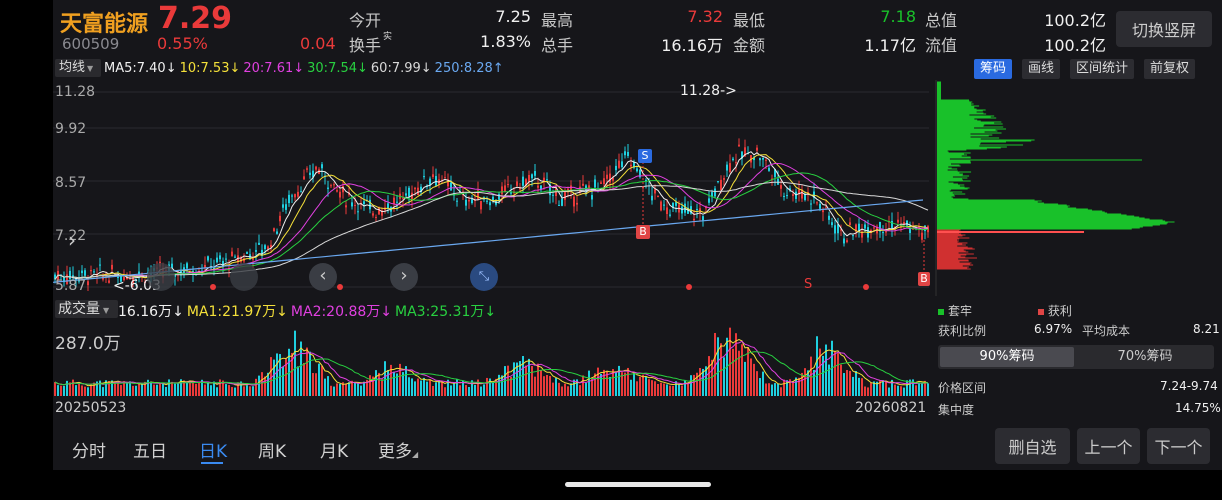  What do you see at coordinates (1145, 357) in the screenshot?
I see `tab-70-chip: 70%筹码` at bounding box center [1145, 357].